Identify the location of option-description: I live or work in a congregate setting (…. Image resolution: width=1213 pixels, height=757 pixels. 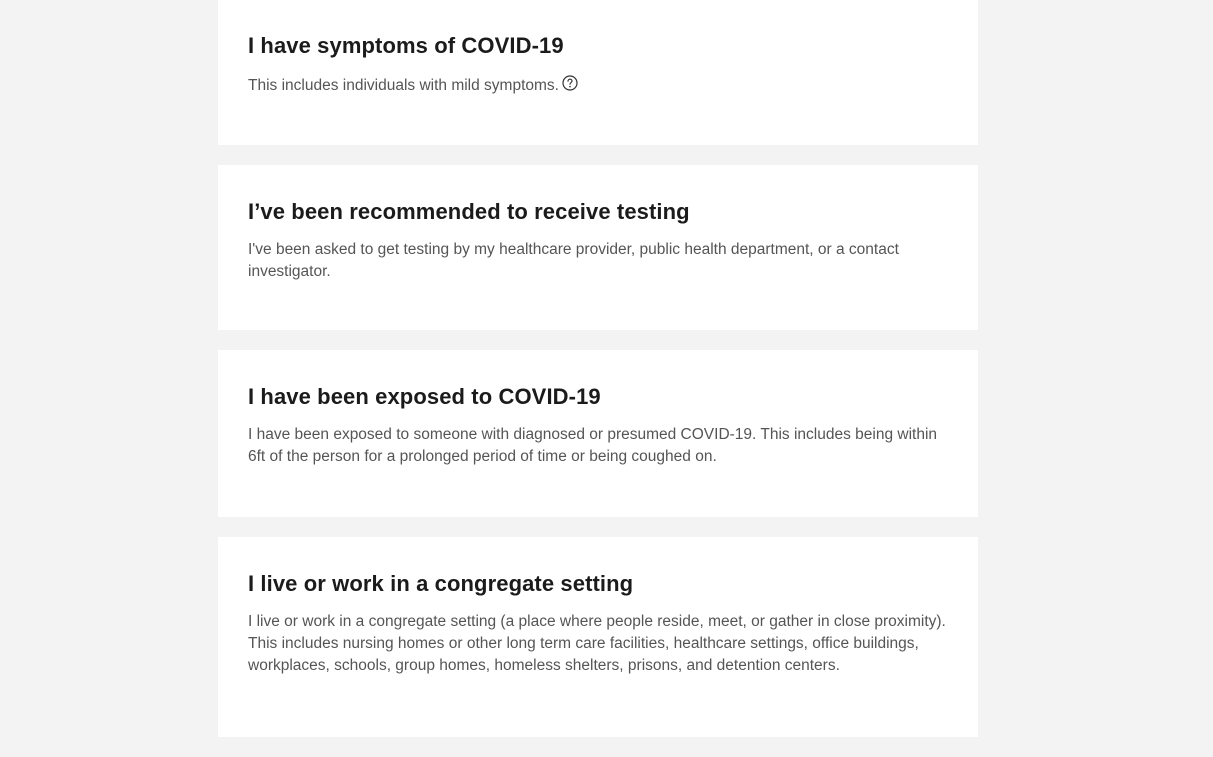
(597, 643).